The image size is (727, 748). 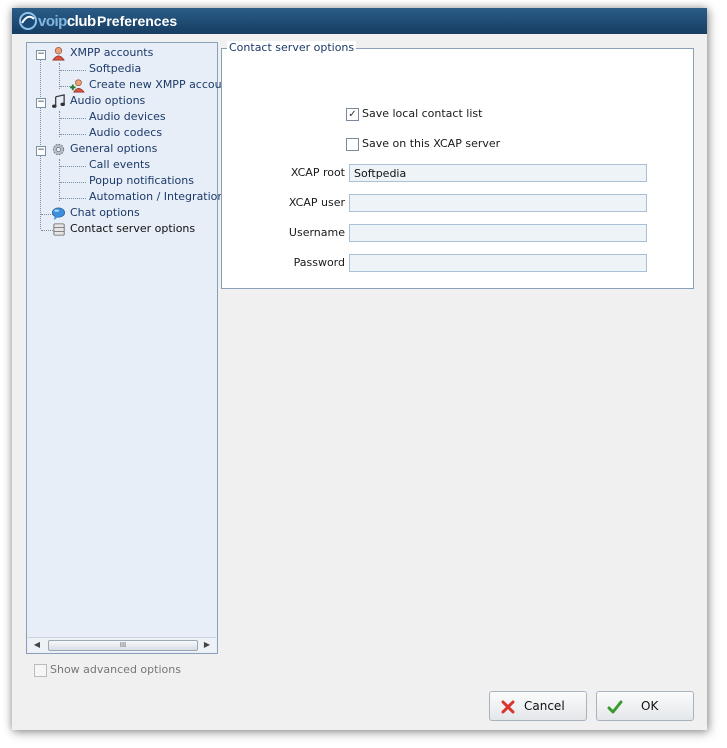 What do you see at coordinates (52, 21) in the screenshot?
I see `logo-text-voip: voip` at bounding box center [52, 21].